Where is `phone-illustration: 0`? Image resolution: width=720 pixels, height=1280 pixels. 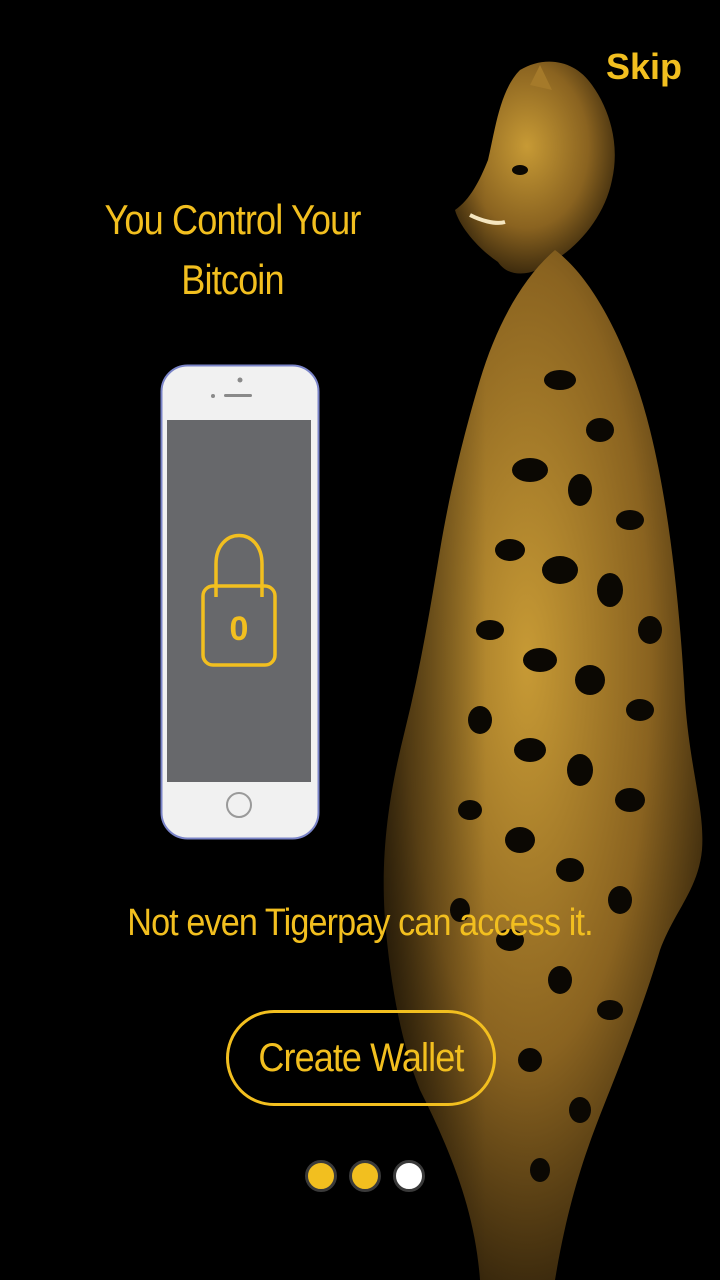
phone-illustration: 0 is located at coordinates (240, 602).